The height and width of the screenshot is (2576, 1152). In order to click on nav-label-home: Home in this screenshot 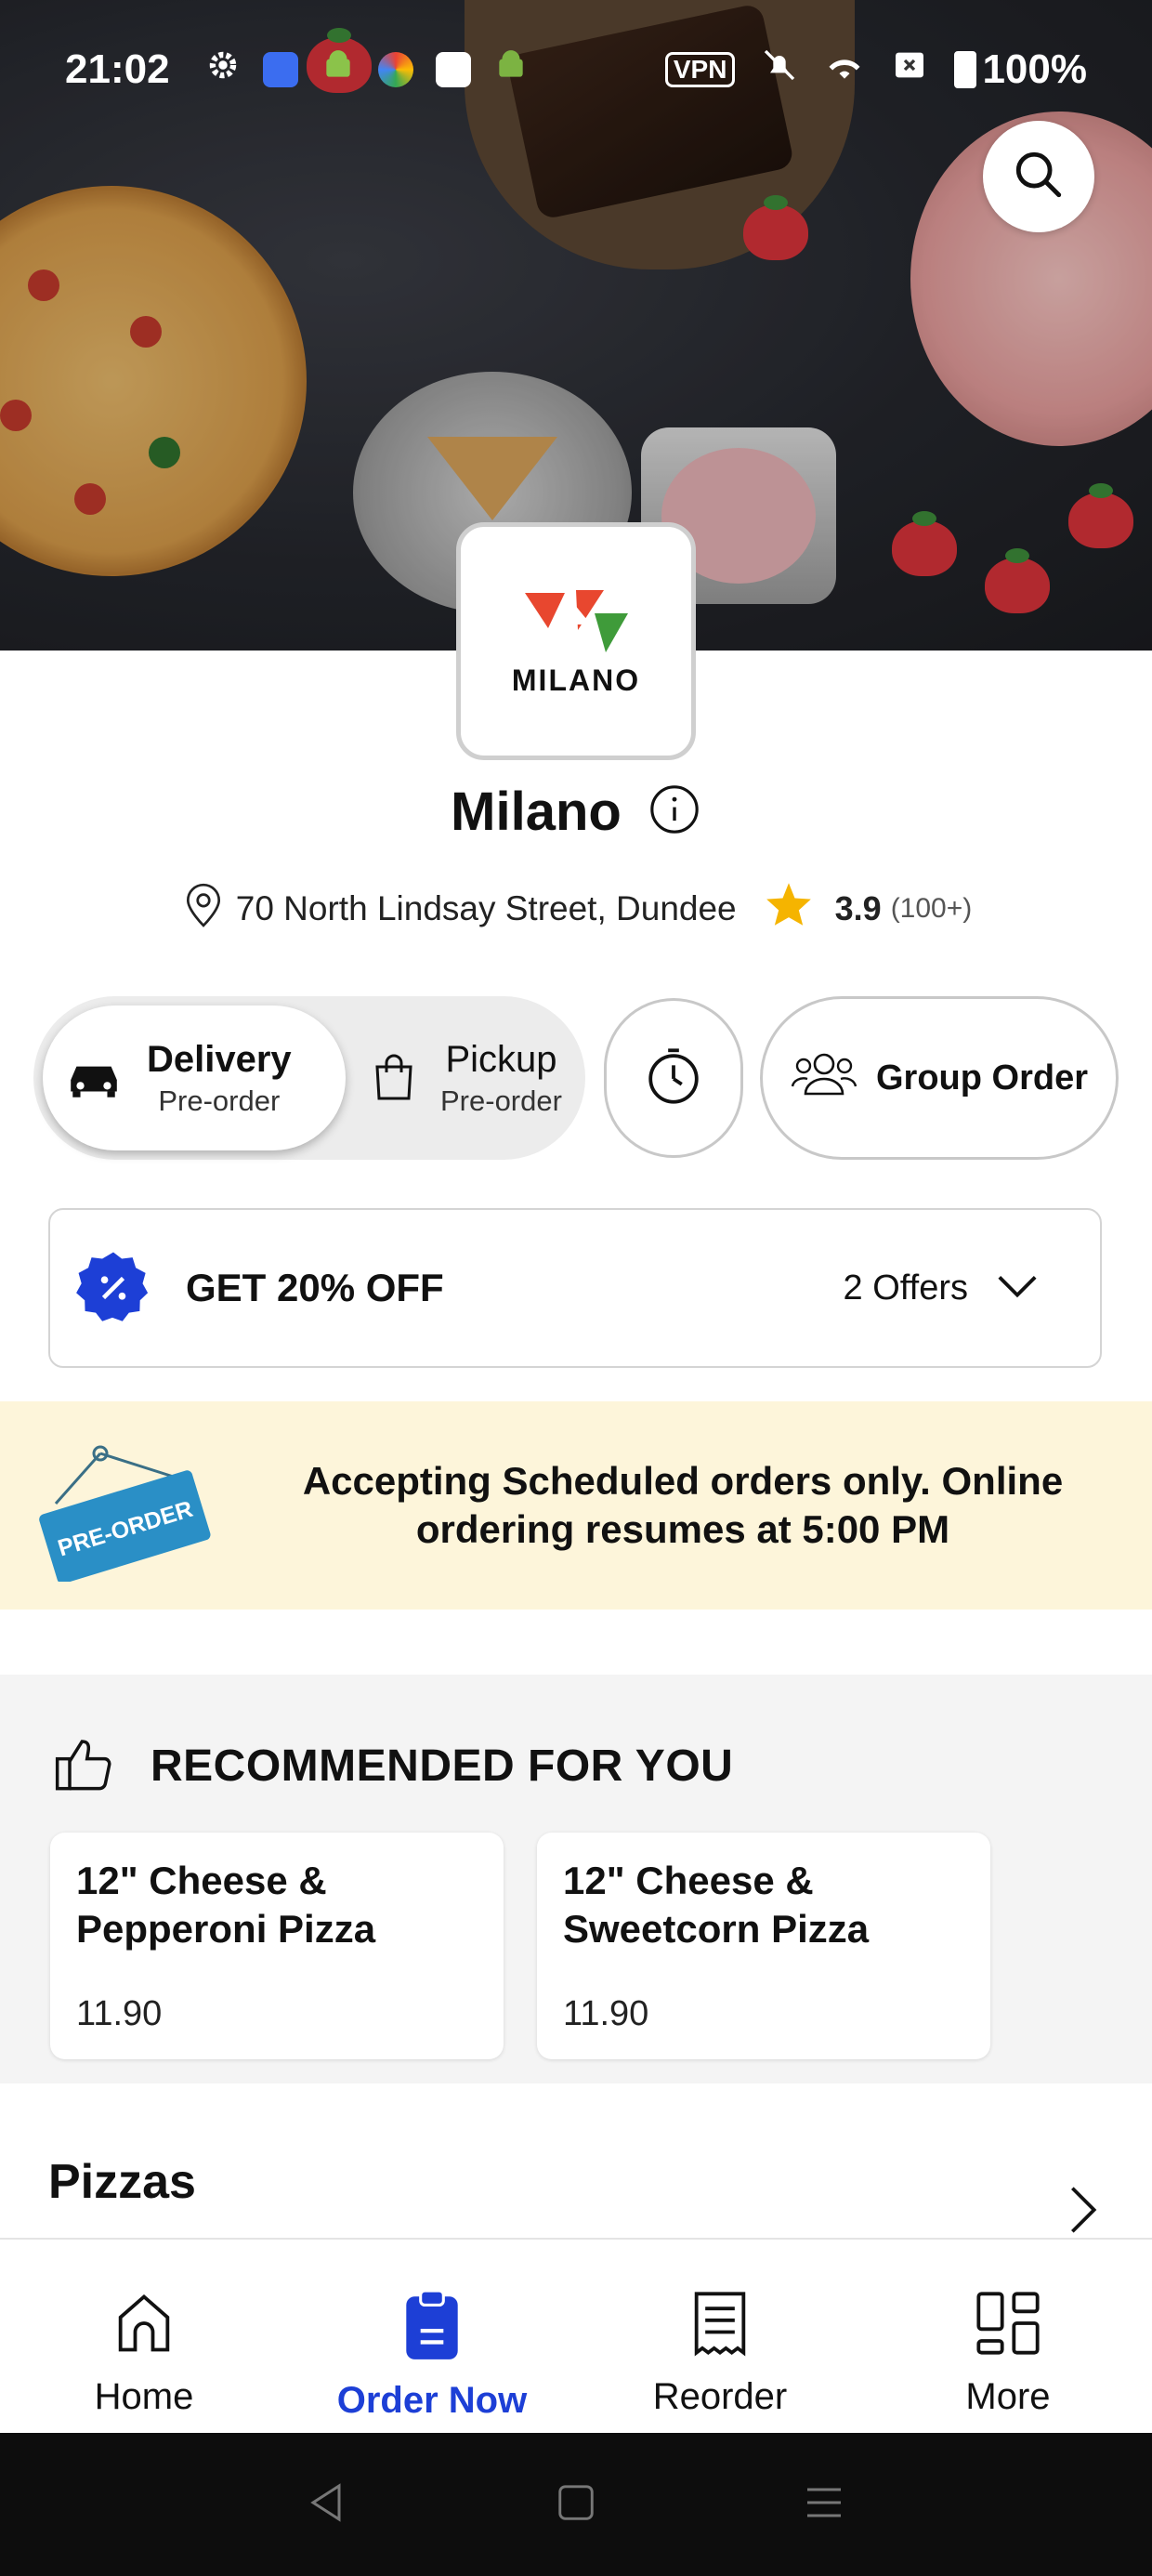, I will do `click(144, 2396)`.